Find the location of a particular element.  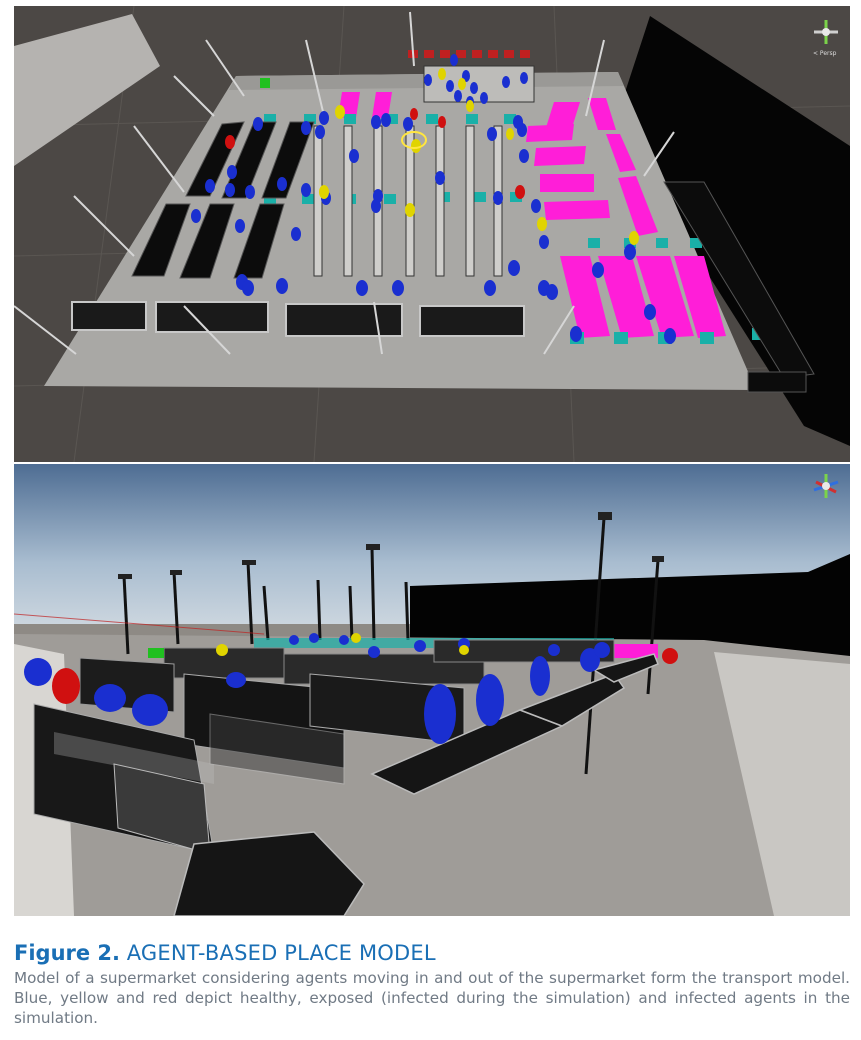

figure-label: Figure 2. is located at coordinates (67, 953).